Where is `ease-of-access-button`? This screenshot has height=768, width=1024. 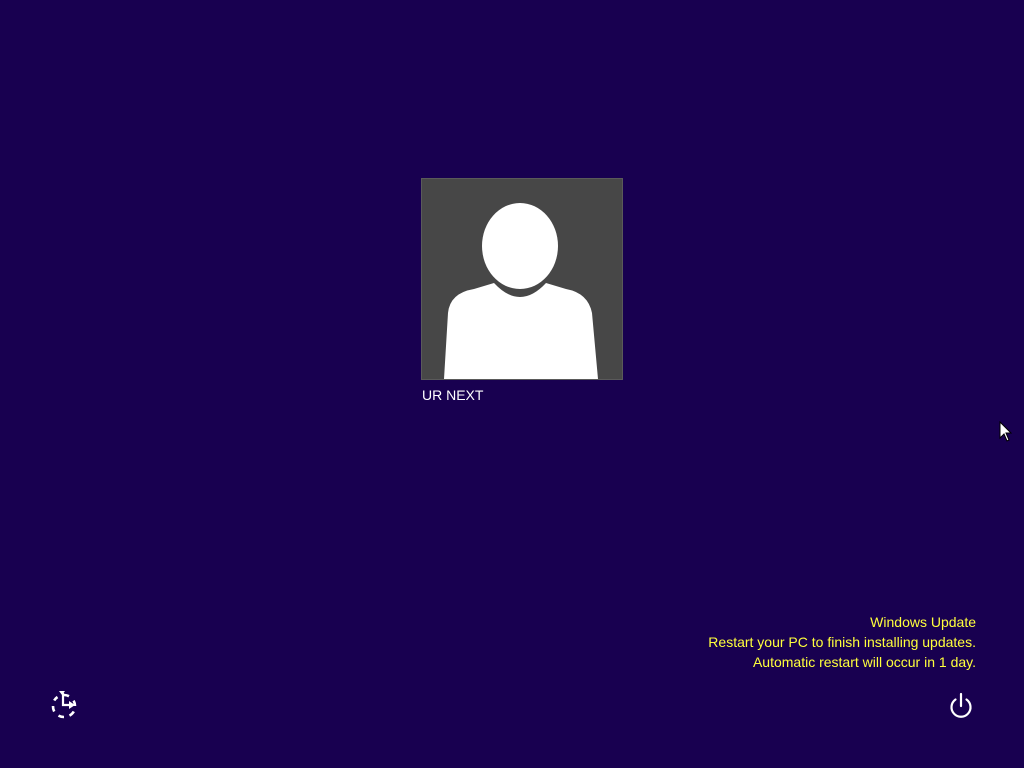 ease-of-access-button is located at coordinates (64, 706).